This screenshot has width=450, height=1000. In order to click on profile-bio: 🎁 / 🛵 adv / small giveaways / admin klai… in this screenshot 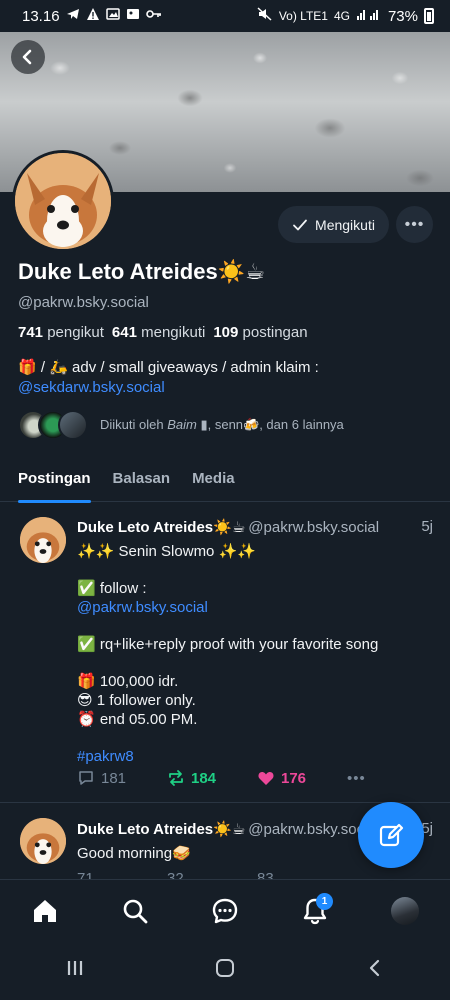, I will do `click(228, 378)`.